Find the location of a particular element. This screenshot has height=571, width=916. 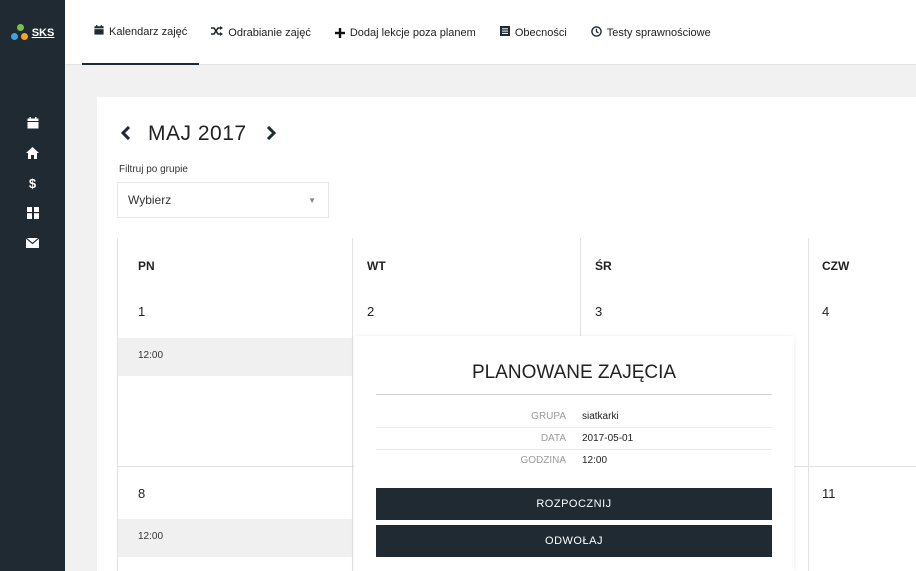

month-title: MAJ 2017 is located at coordinates (197, 133).